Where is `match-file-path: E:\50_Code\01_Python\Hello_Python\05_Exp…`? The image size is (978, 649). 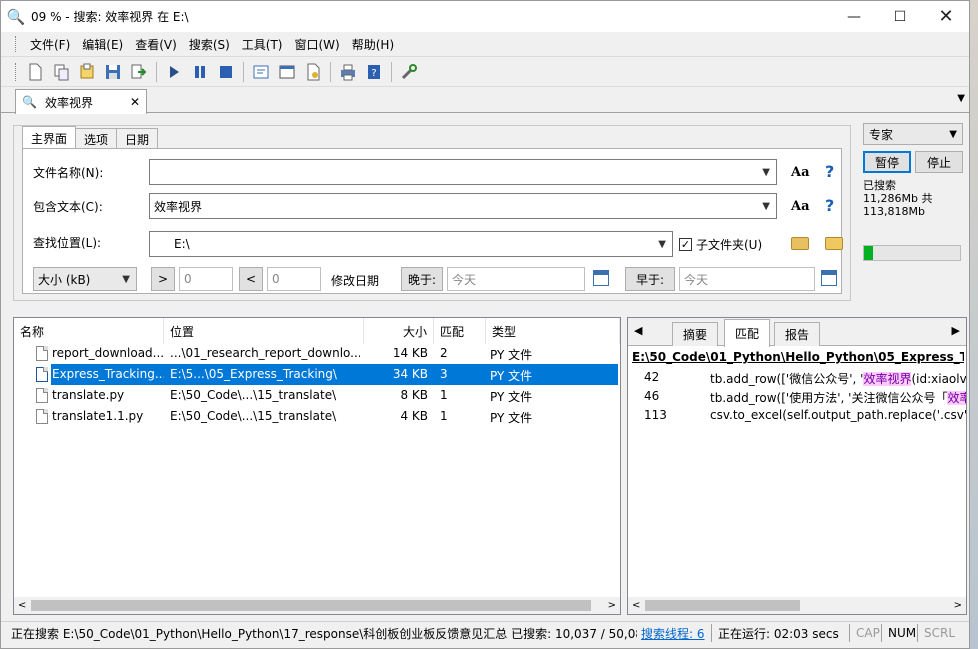 match-file-path: E:\50_Code\01_Python\Hello_Python\05_Exp… is located at coordinates (798, 357).